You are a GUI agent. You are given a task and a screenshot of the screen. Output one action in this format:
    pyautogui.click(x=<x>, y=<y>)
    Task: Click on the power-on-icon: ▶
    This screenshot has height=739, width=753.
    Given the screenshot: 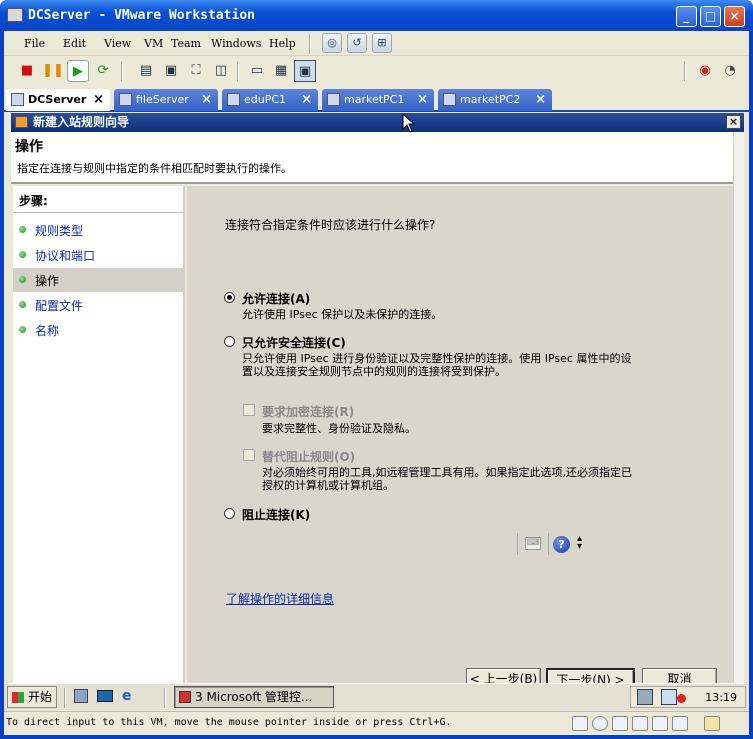 What is the action you would take?
    pyautogui.click(x=78, y=71)
    